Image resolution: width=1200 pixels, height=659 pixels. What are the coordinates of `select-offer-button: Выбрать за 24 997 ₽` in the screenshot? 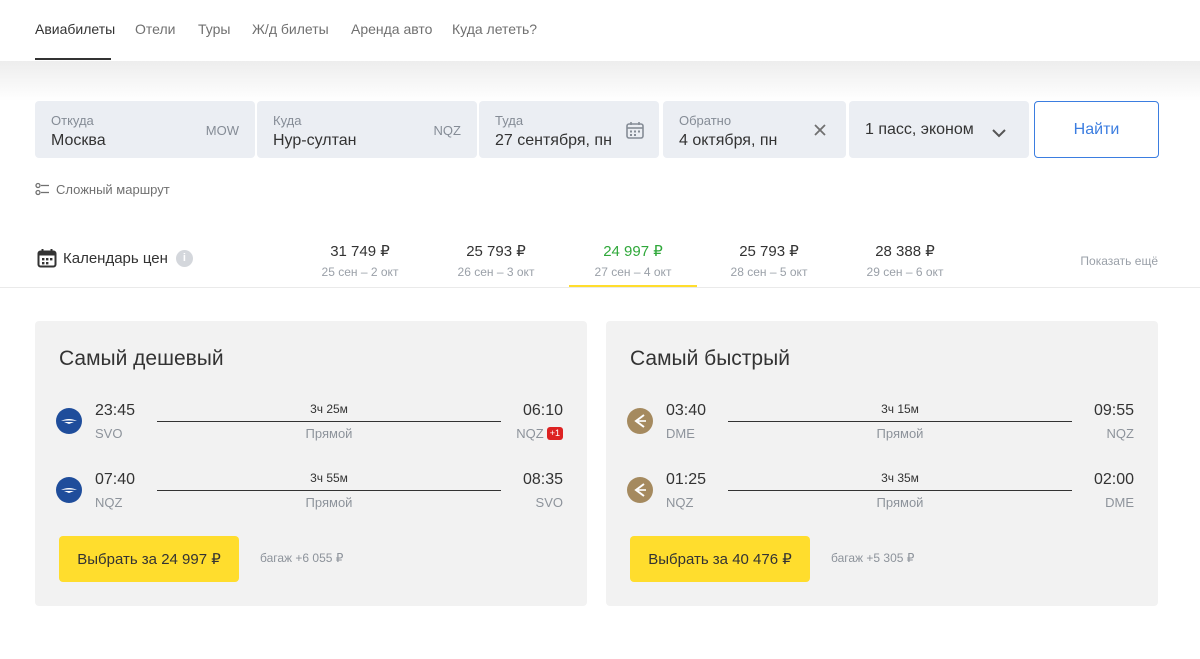 It's located at (149, 559).